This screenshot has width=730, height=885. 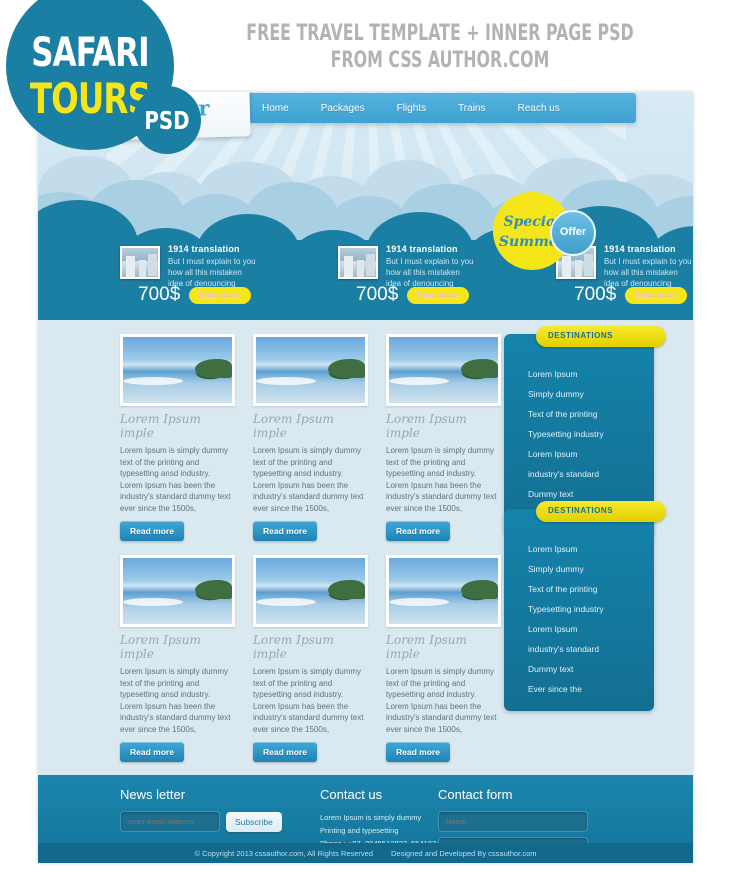 I want to click on contact-heading: Contact us, so click(x=351, y=794).